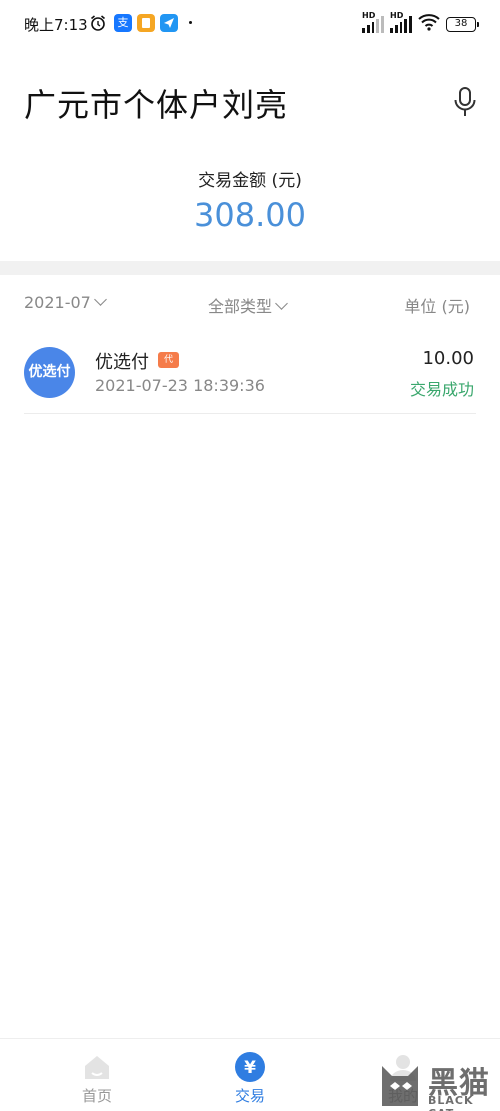  Describe the element at coordinates (400, 1086) in the screenshot. I see `cat-logo-icon` at that location.